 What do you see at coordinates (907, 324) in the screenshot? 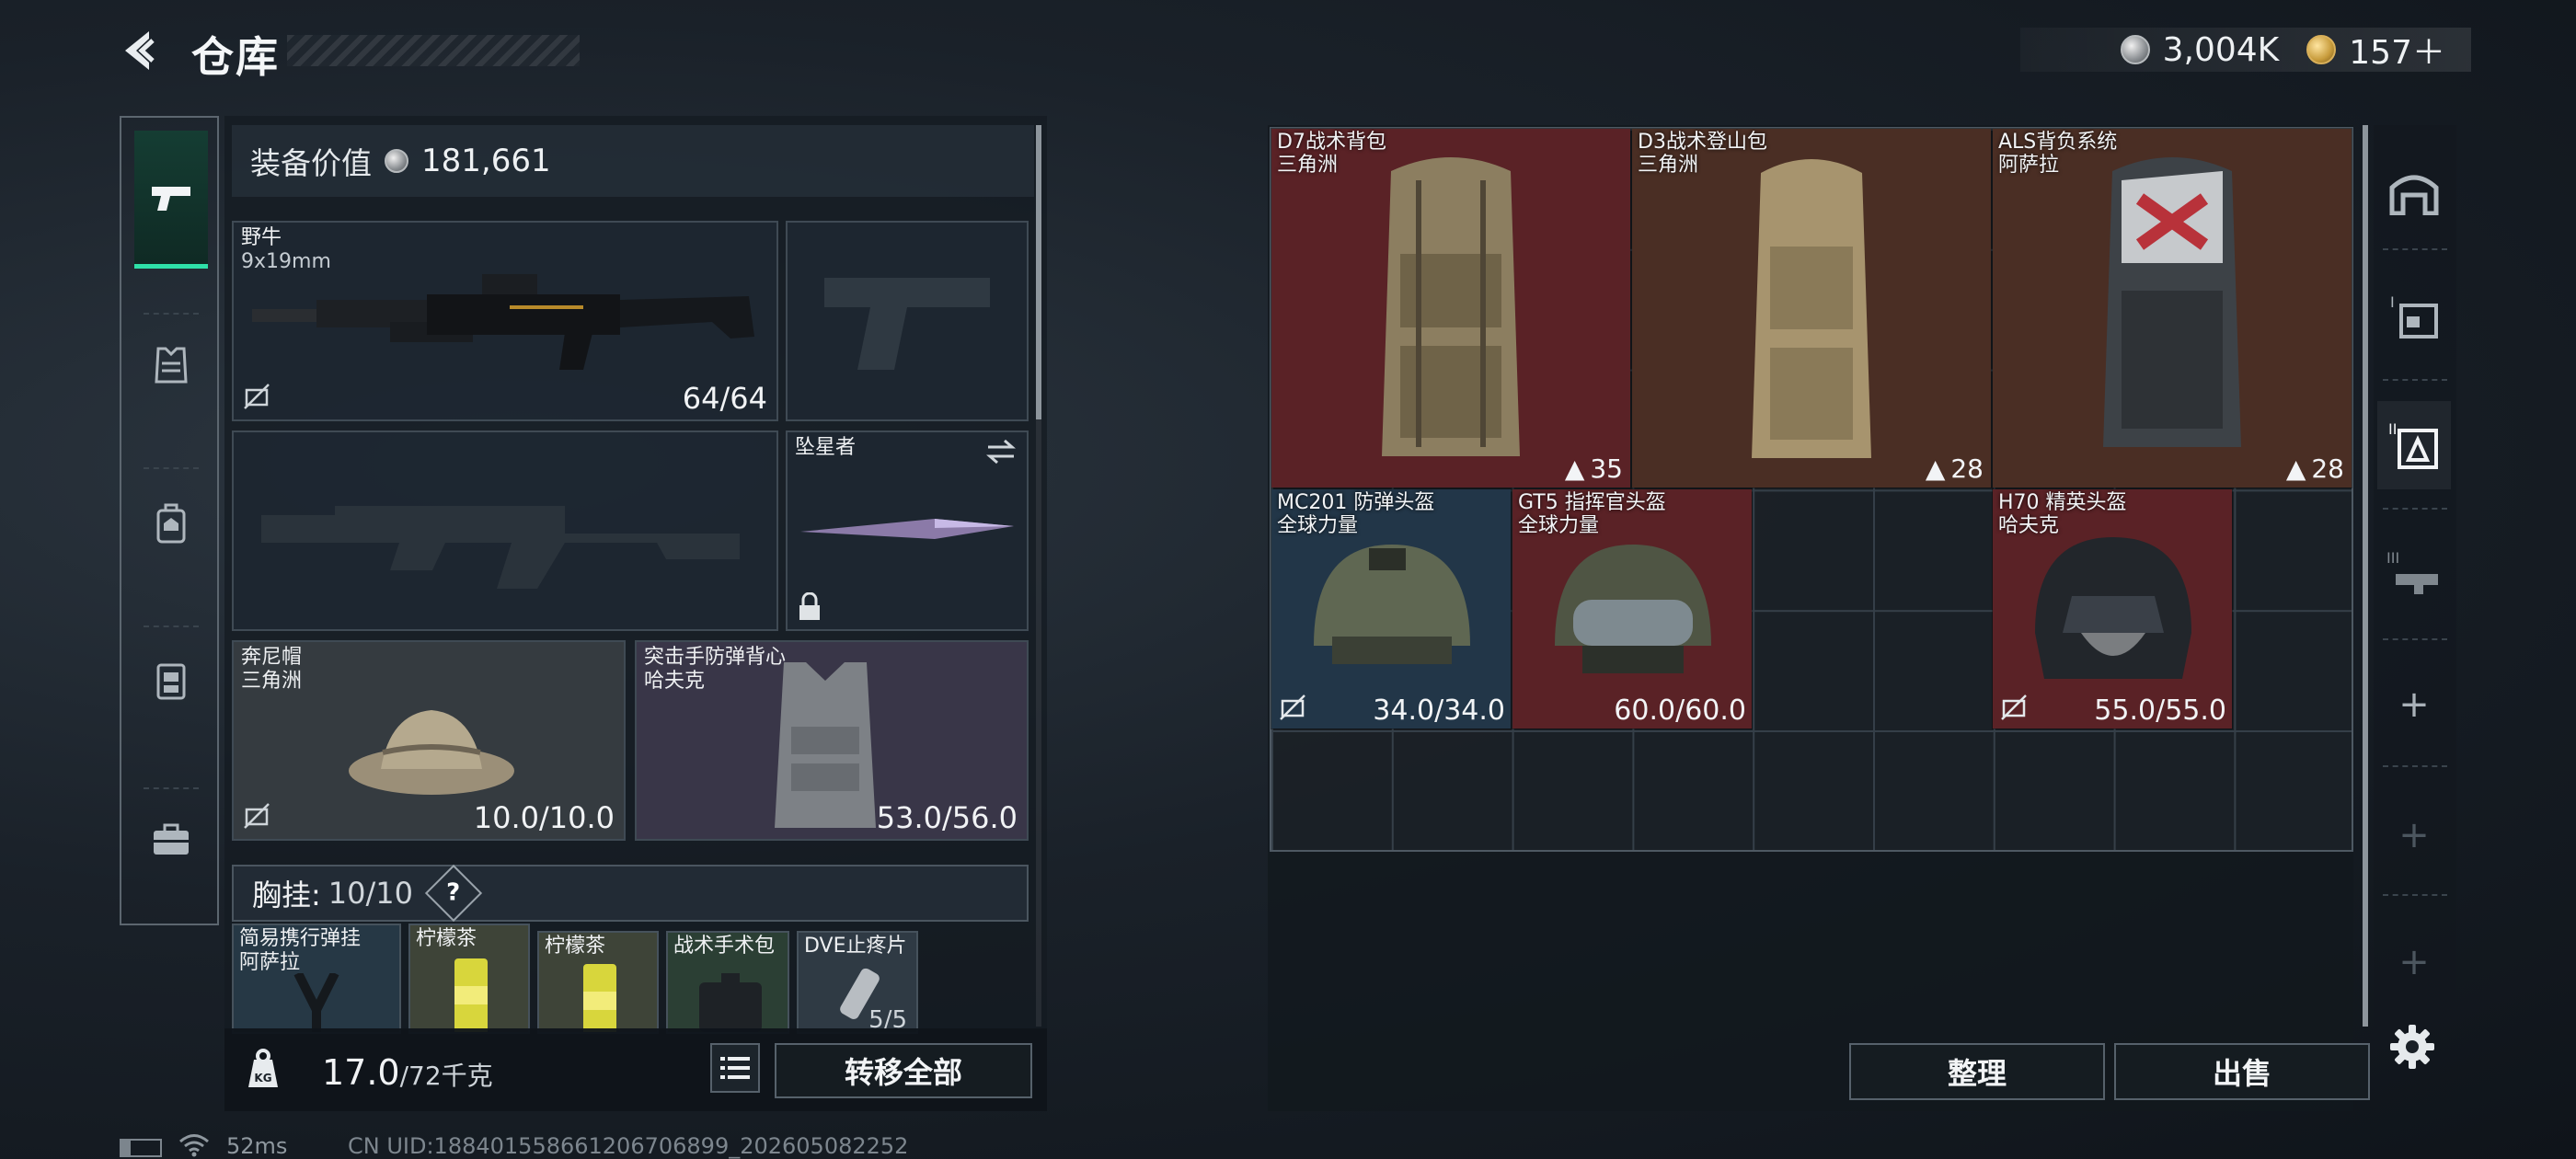
I see `pistol-silhouette-icon` at bounding box center [907, 324].